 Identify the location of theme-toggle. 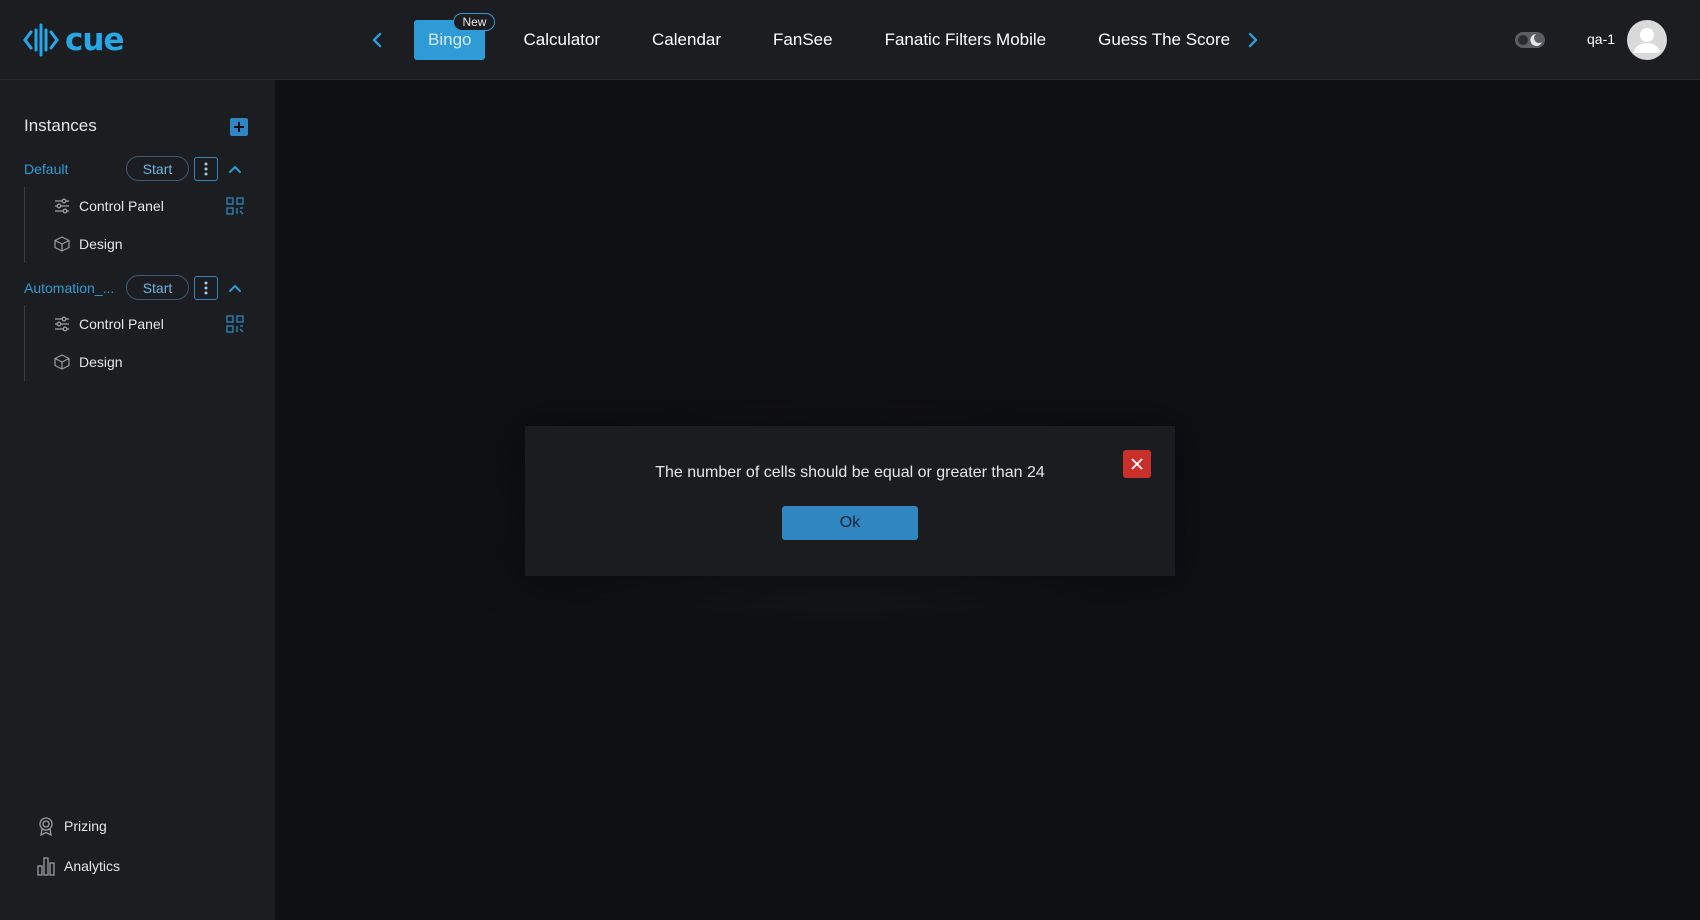
(1530, 40).